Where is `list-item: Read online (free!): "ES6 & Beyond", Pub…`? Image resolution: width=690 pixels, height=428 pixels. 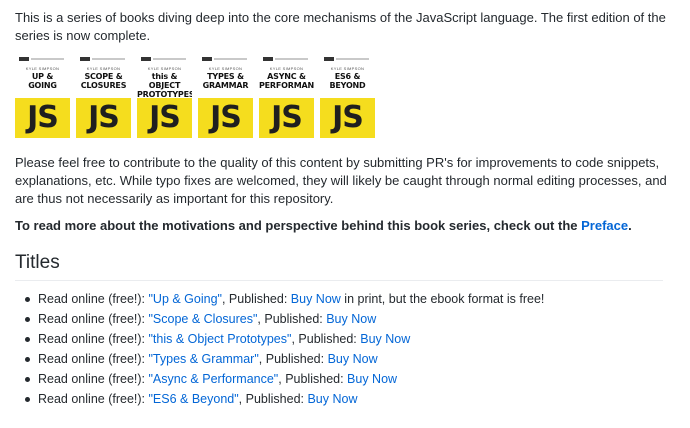 list-item: Read online (free!): "ES6 & Beyond", Pub… is located at coordinates (279, 399).